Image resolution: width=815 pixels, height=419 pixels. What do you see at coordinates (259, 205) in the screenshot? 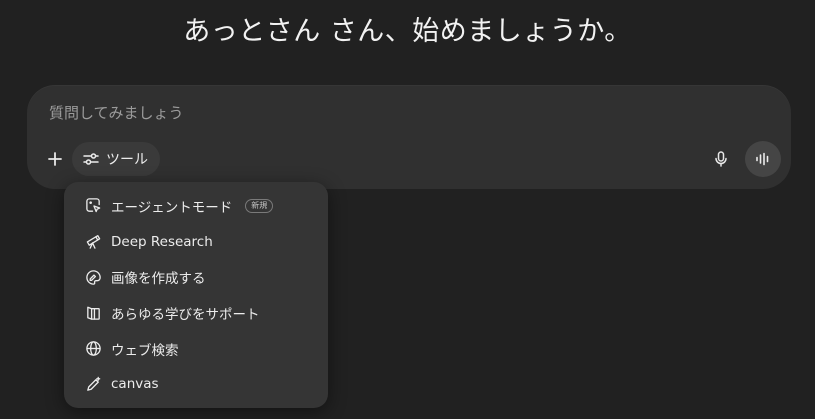
I see `new-badge: 新規` at bounding box center [259, 205].